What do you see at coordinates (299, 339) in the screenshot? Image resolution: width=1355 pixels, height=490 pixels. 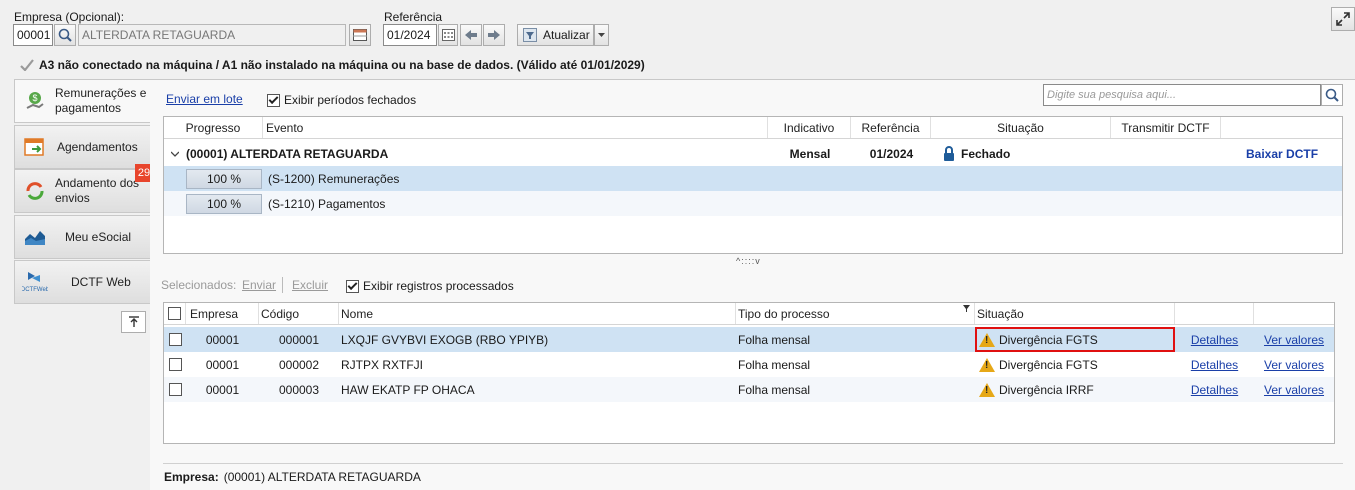 I see `cell-codigo: 000001` at bounding box center [299, 339].